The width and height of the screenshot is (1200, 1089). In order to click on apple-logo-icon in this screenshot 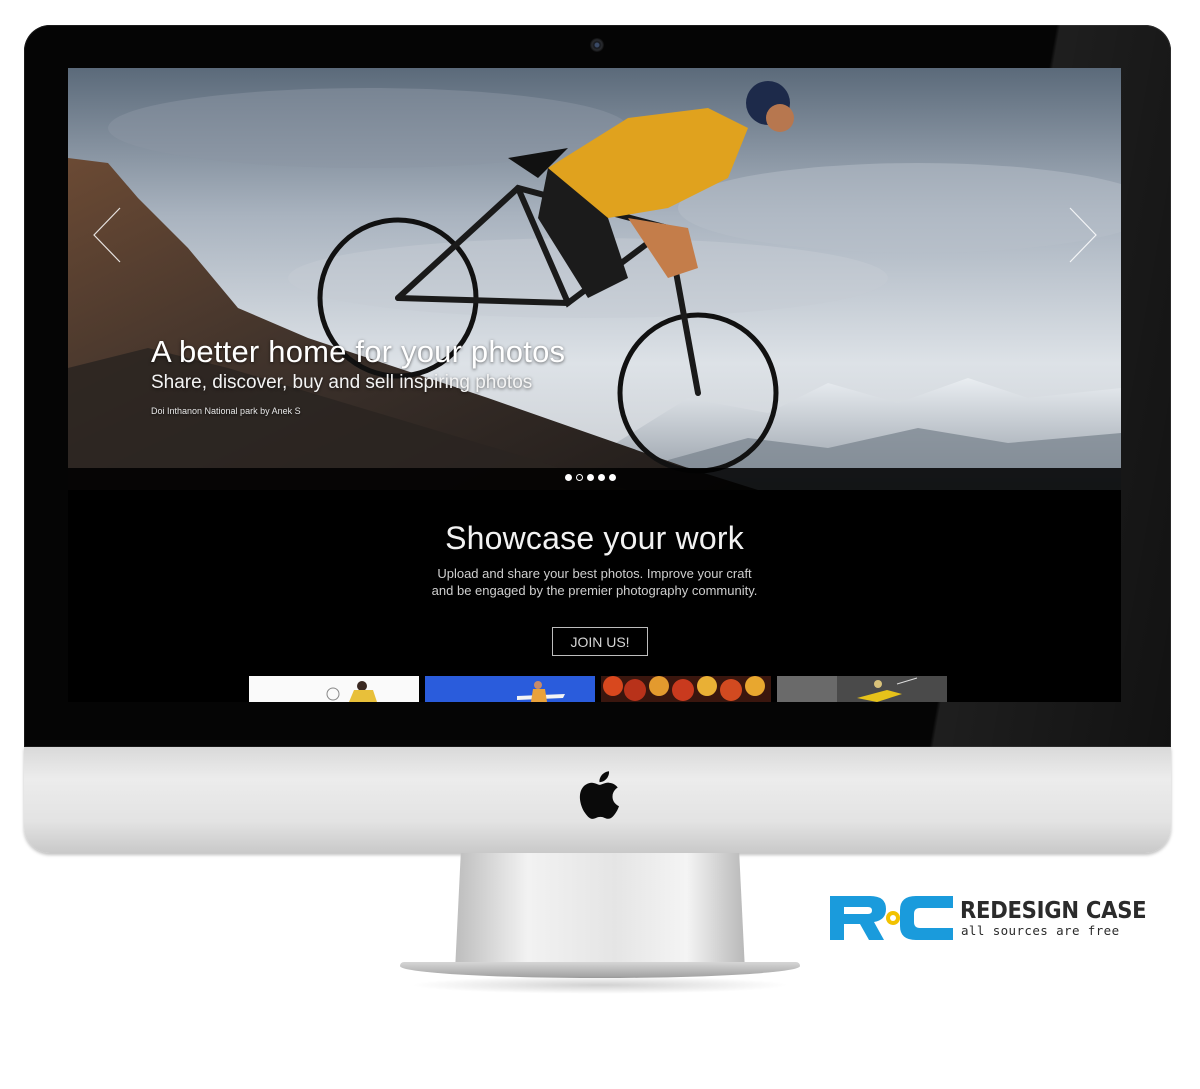, I will do `click(599, 795)`.